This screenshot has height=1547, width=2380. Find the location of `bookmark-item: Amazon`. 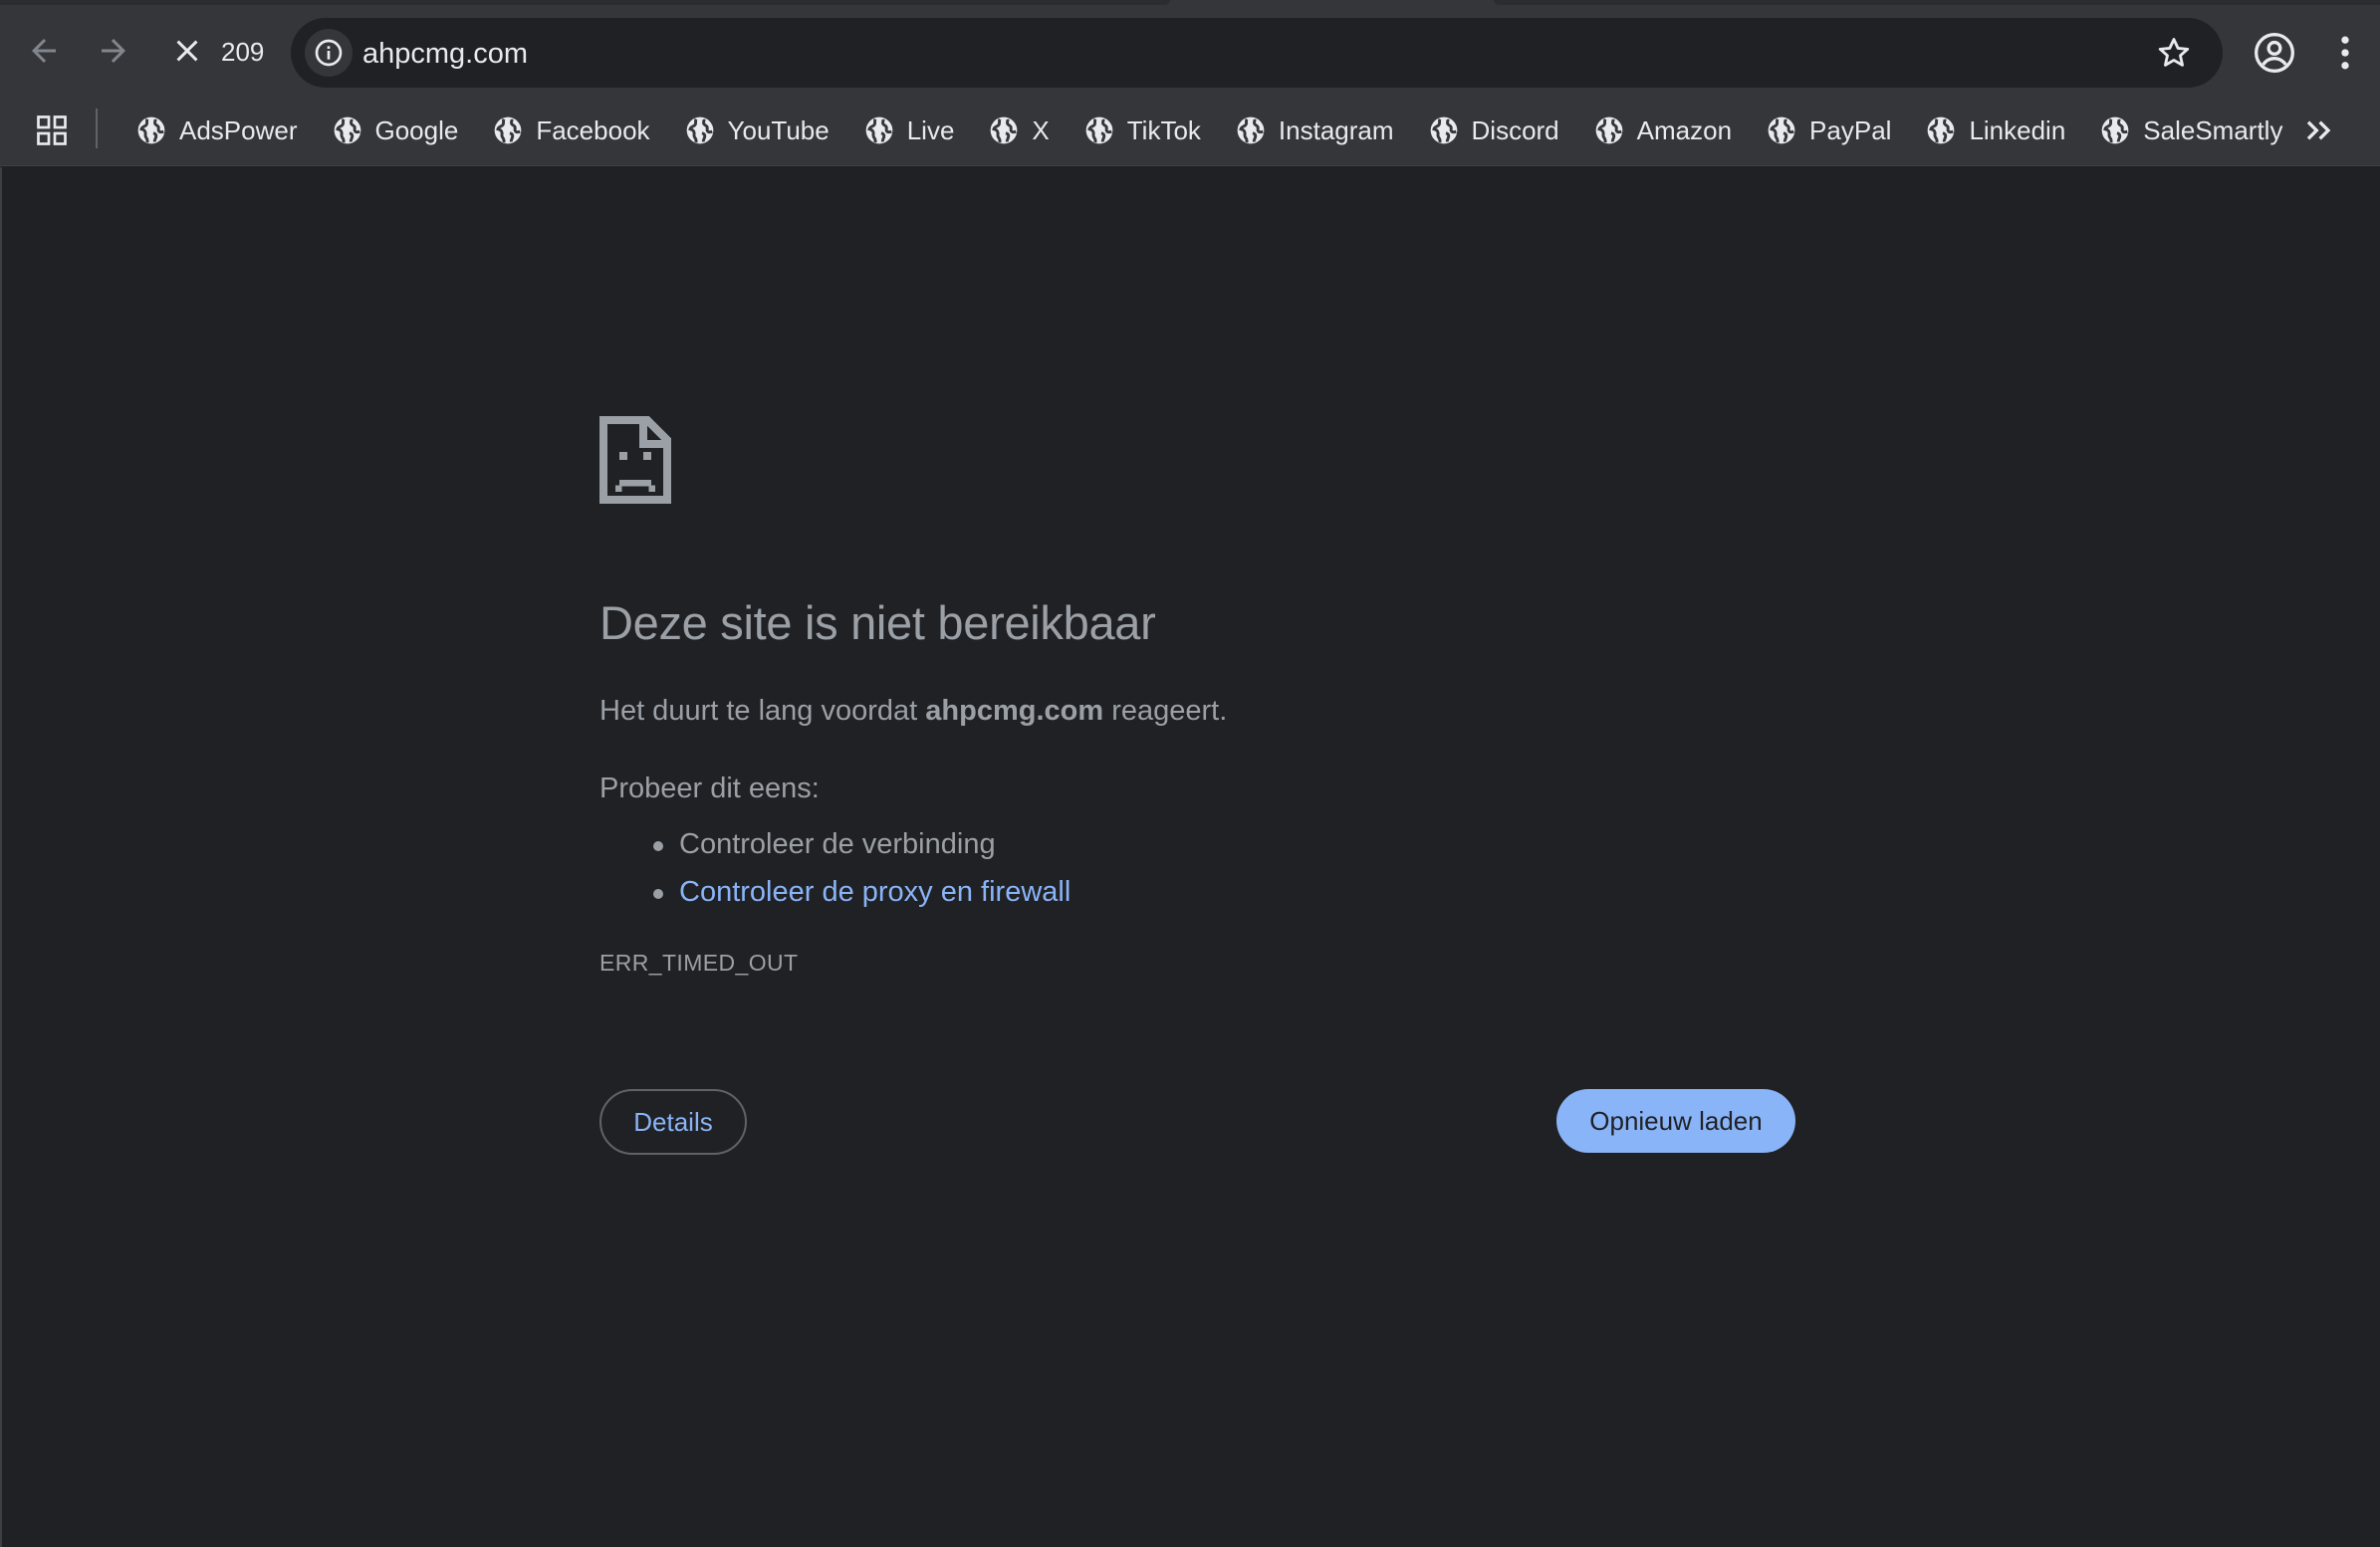

bookmark-item: Amazon is located at coordinates (1662, 130).